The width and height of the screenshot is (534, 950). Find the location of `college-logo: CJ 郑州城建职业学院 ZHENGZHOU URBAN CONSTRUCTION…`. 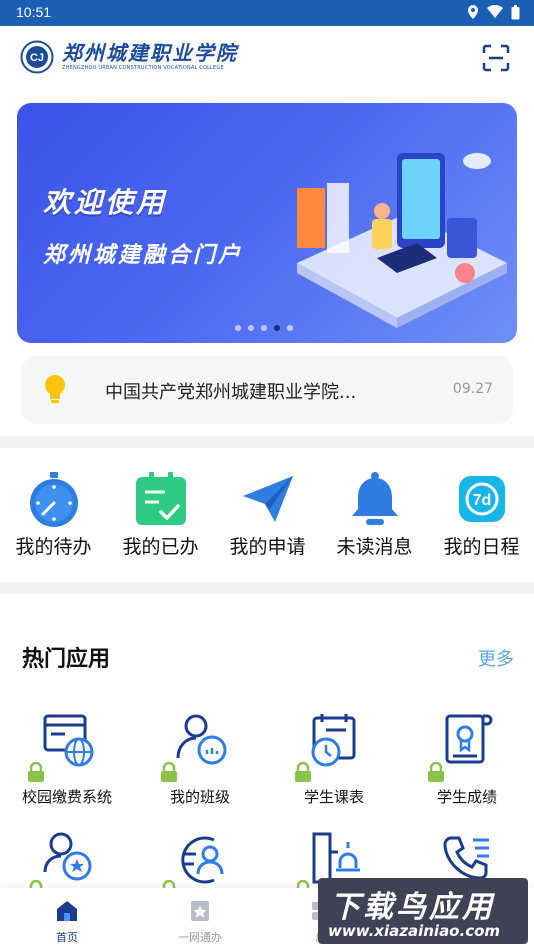

college-logo: CJ 郑州城建职业学院 ZHENGZHOU URBAN CONSTRUCTION… is located at coordinates (129, 57).